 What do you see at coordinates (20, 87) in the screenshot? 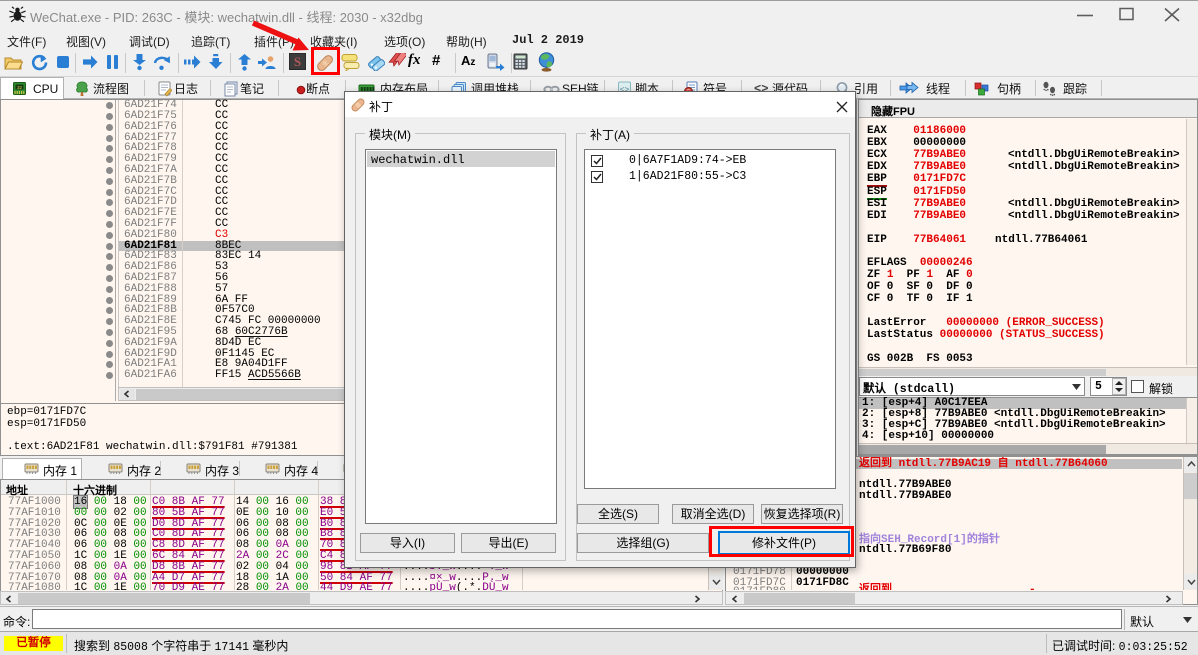
I see `svg-text: 32` at bounding box center [20, 87].